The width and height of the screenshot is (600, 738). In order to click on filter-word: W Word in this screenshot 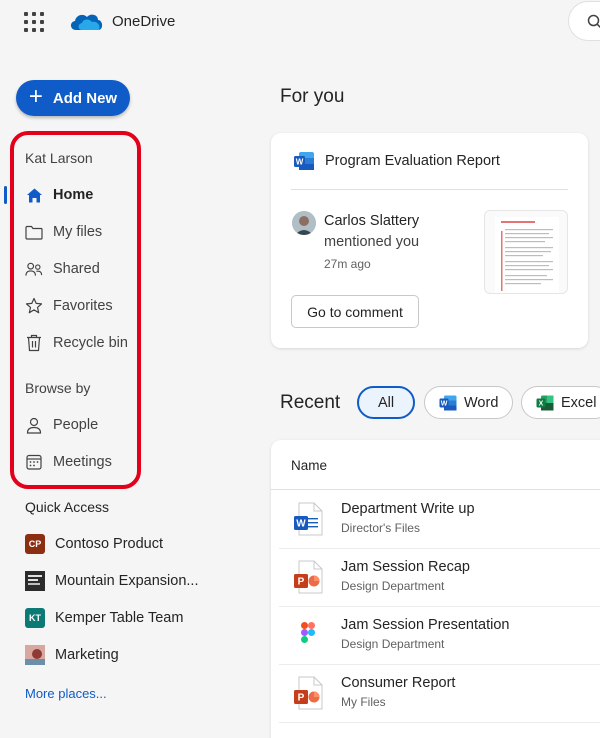, I will do `click(469, 402)`.